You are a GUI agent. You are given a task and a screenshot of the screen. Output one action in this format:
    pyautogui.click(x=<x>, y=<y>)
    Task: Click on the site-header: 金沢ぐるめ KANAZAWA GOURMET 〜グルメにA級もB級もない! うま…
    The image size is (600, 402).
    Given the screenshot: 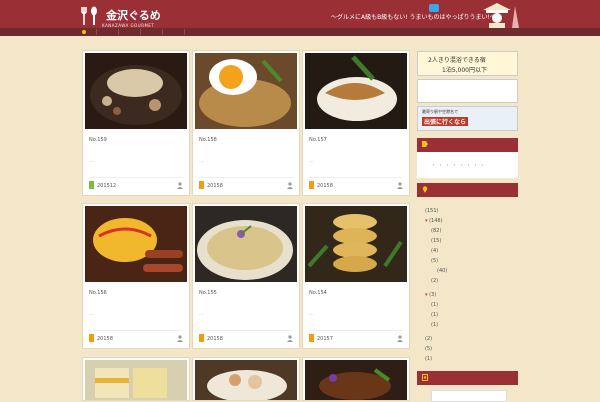 What is the action you would take?
    pyautogui.click(x=300, y=14)
    